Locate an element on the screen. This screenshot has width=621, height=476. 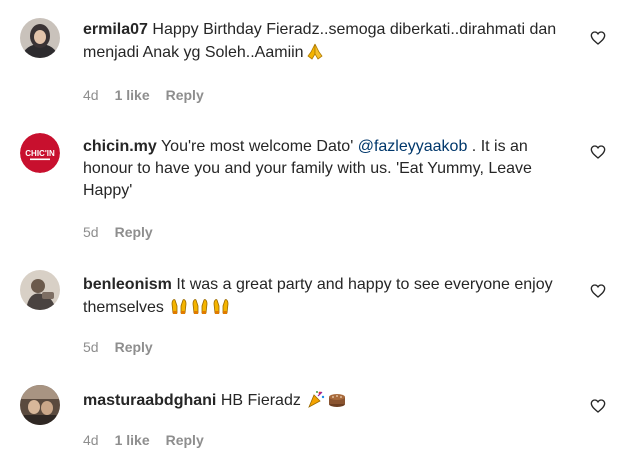
comment-text: HB Fieradz is located at coordinates (260, 400).